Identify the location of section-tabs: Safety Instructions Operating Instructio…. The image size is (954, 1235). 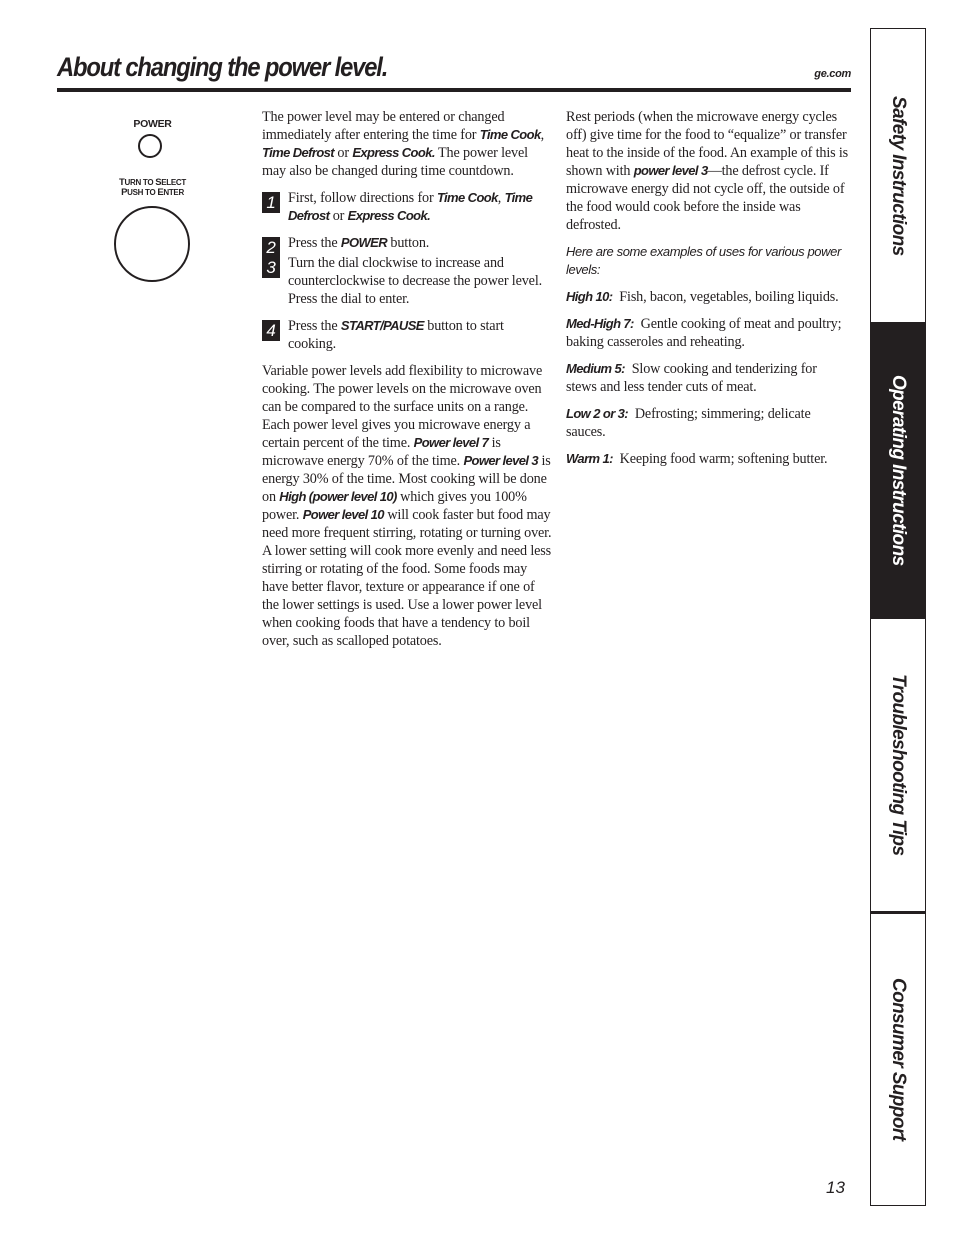
(898, 617).